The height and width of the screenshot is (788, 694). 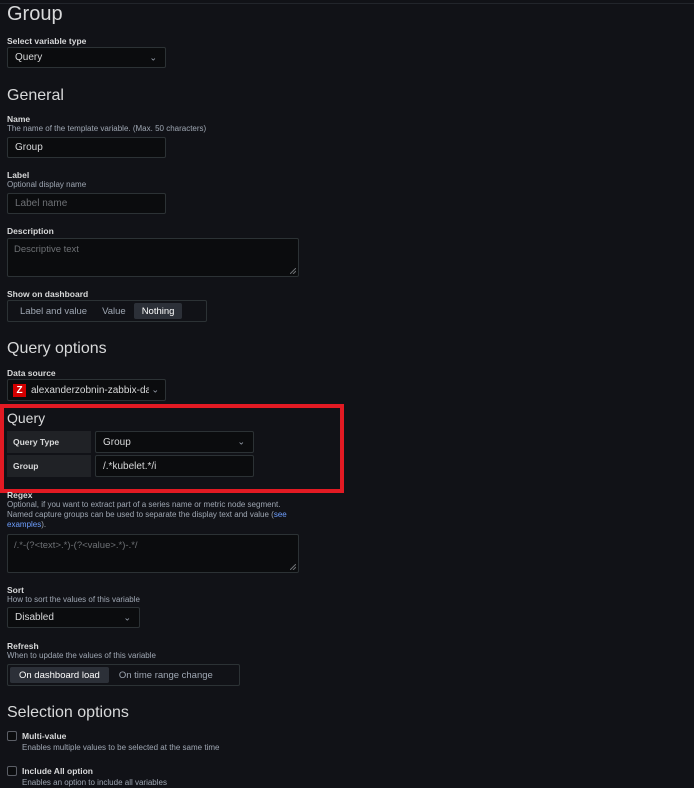 I want to click on refresh-option-dashboard-load: On dashboard load, so click(x=59, y=675).